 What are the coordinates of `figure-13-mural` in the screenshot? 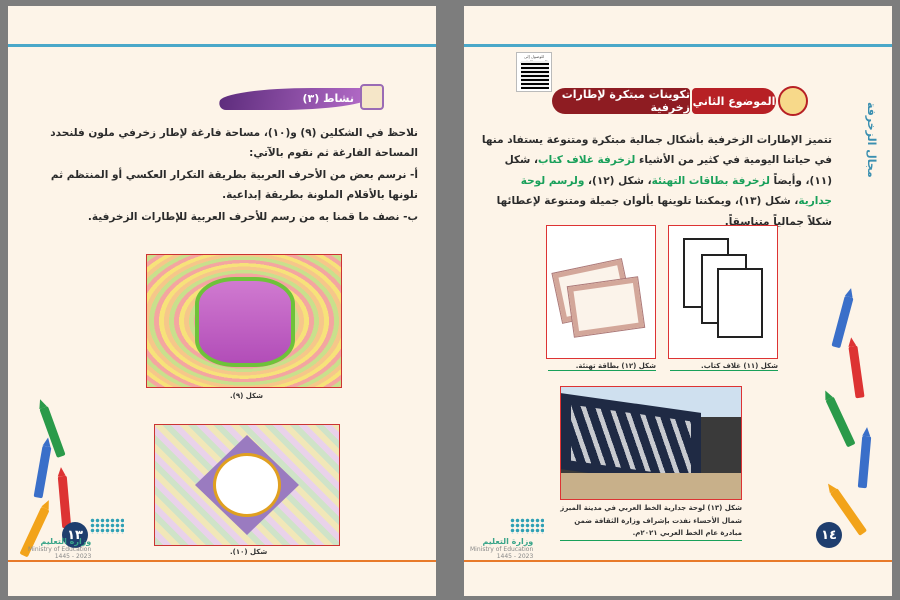 It's located at (651, 443).